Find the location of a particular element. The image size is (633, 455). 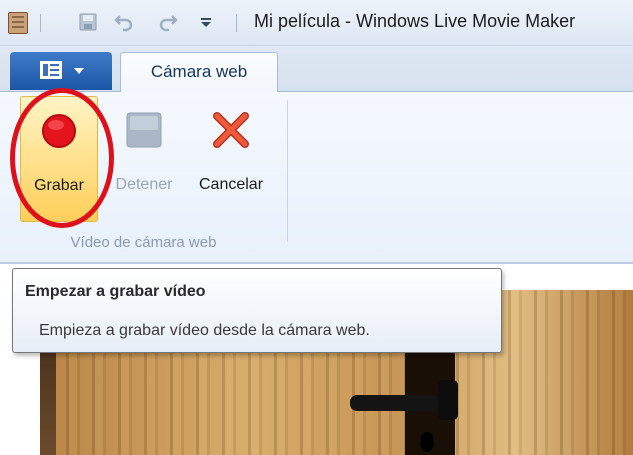

stop-label: Detener is located at coordinates (144, 184).